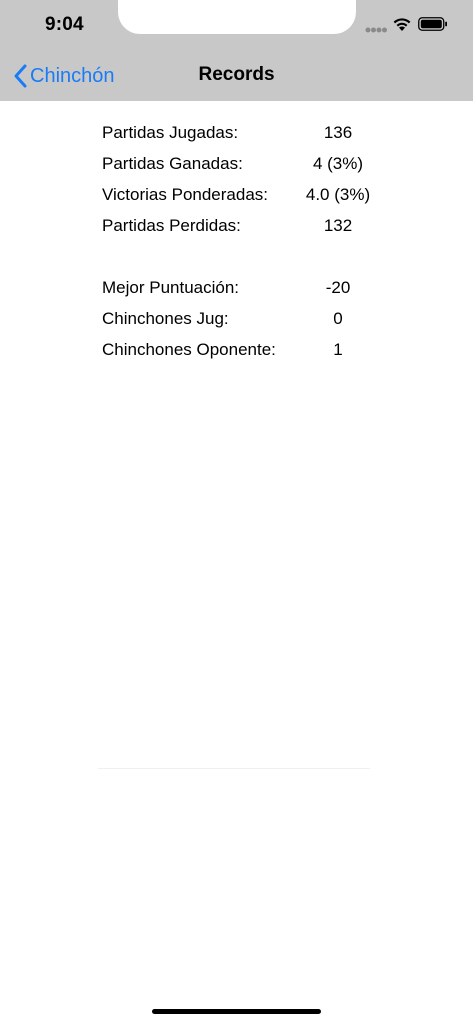 This screenshot has width=473, height=1024. Describe the element at coordinates (236, 50) in the screenshot. I see `navigation-bar: 9:04 Chinchón Records` at that location.